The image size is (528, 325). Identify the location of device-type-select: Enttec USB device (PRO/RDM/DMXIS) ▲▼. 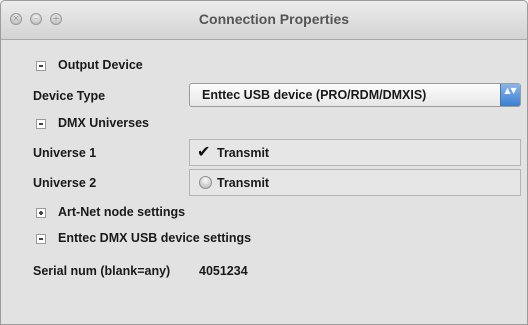
(355, 95).